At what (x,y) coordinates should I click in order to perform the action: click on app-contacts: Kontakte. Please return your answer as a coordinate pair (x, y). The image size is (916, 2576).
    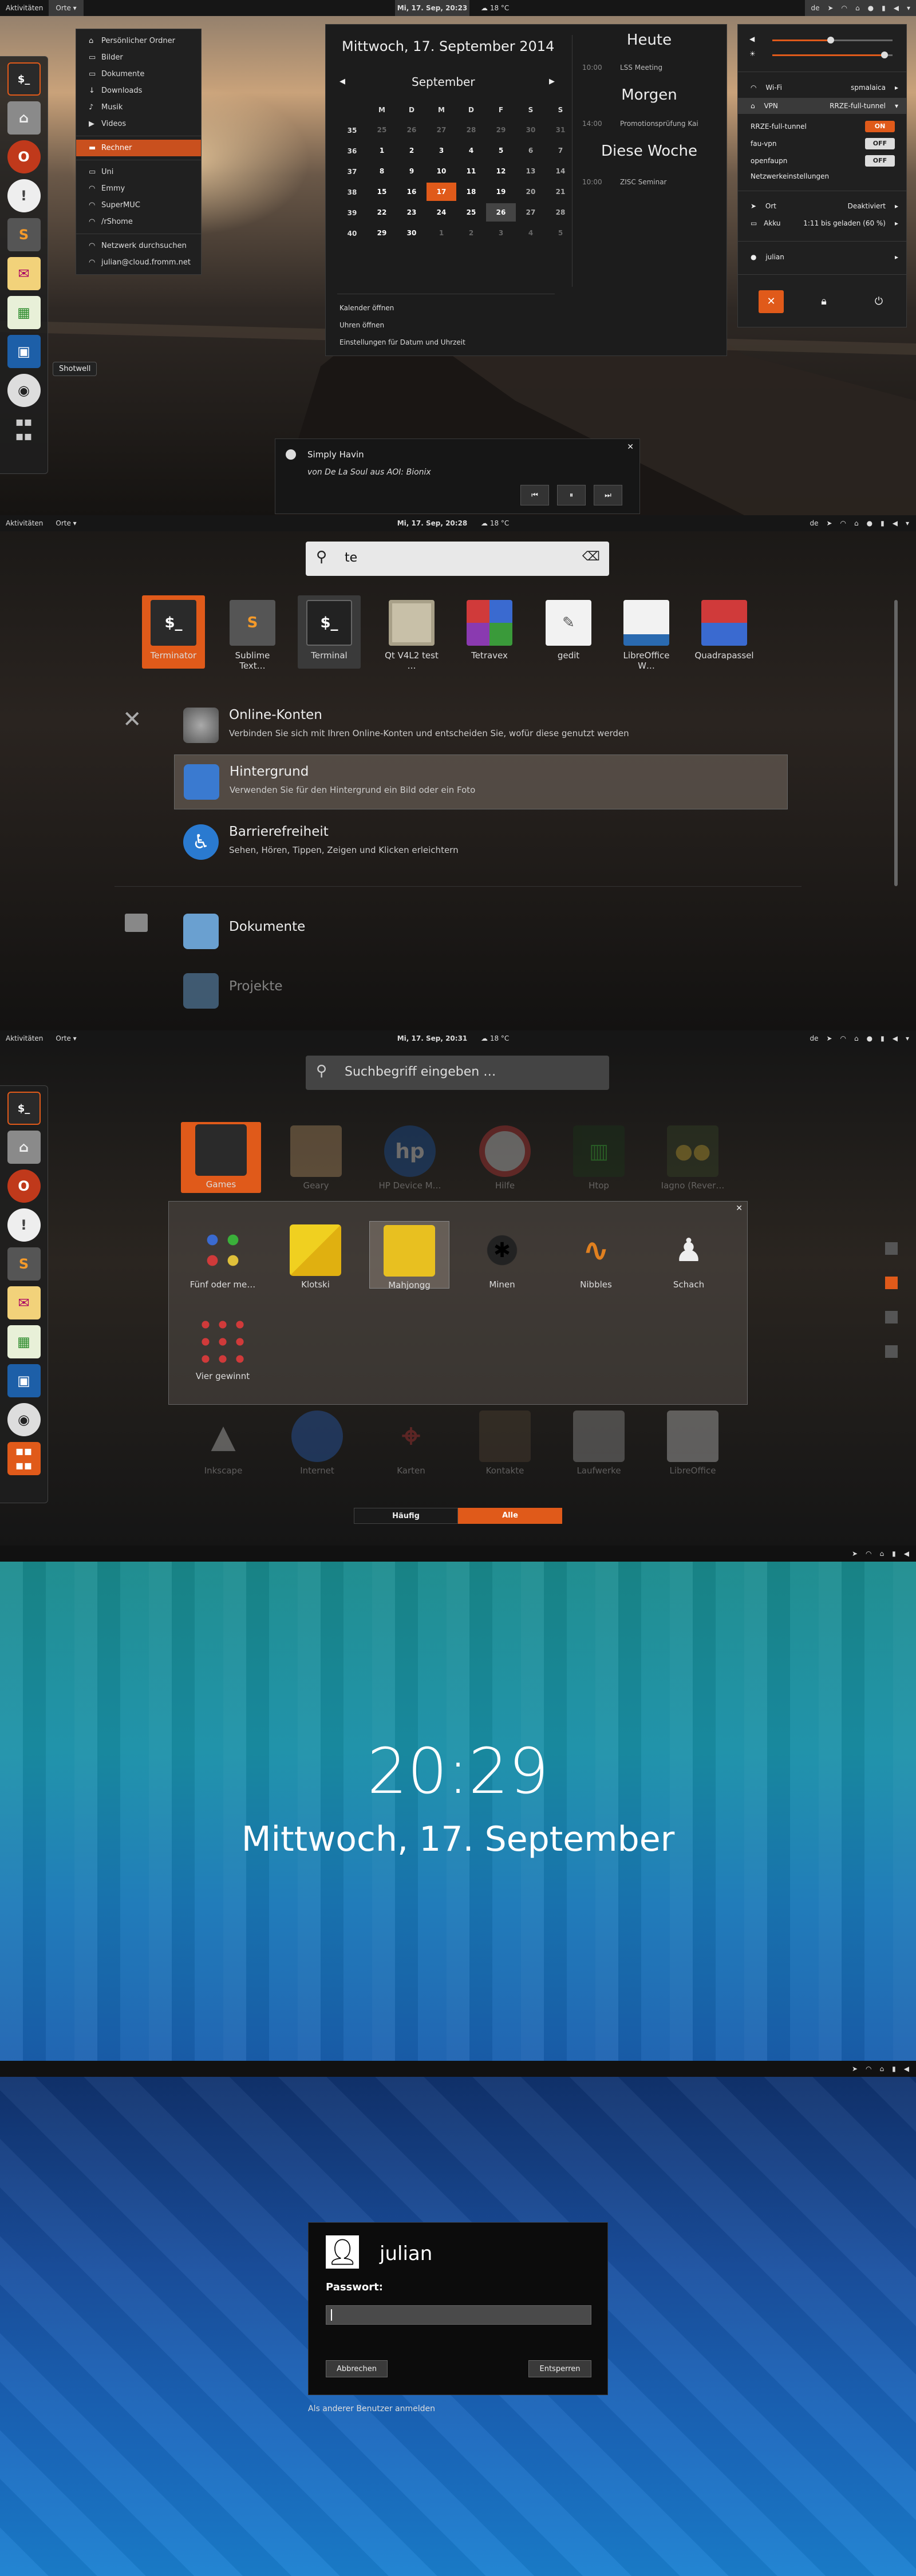
    Looking at the image, I should click on (505, 1443).